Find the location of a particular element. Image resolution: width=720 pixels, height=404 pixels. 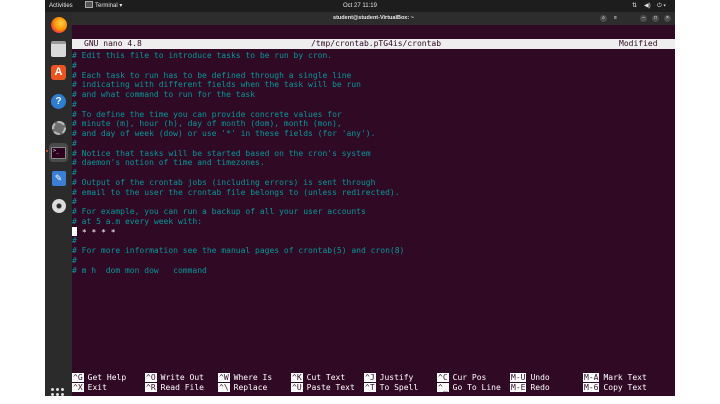

files-icon is located at coordinates (58, 48).